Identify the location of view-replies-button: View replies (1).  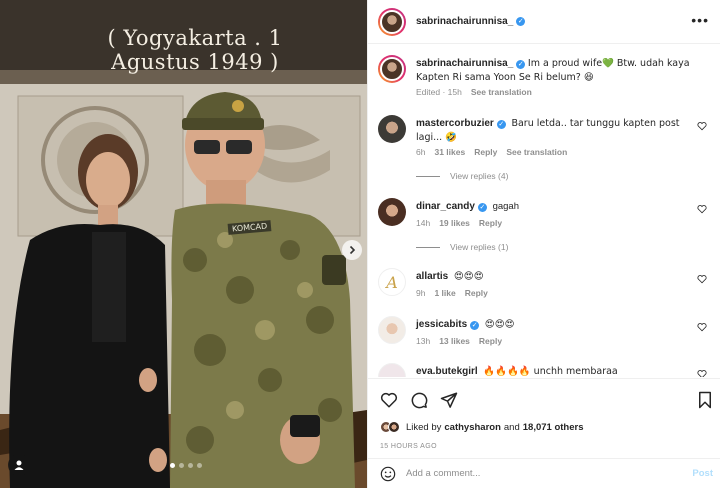
(462, 247).